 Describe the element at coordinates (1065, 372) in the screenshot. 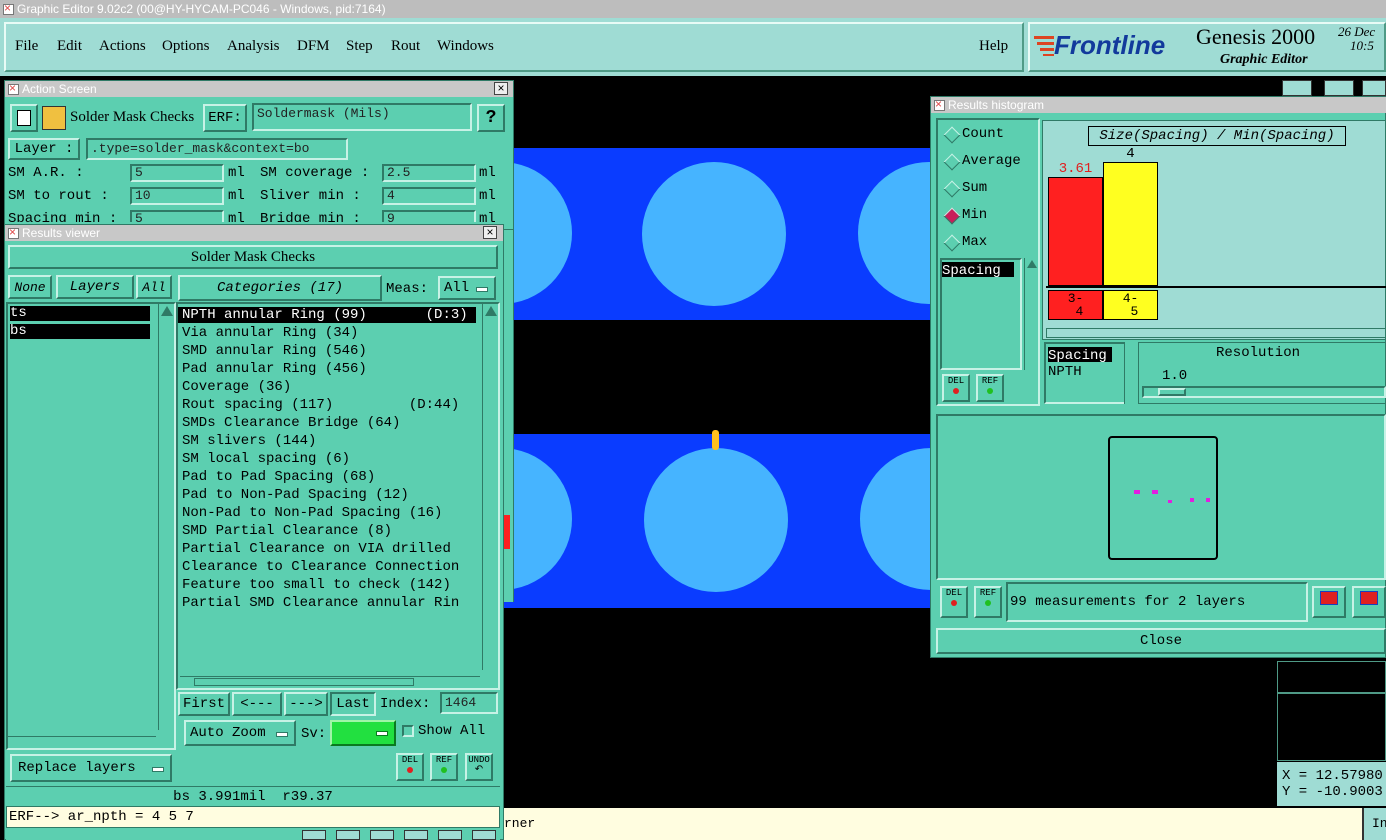

I see `histogram-bottom-item: NPTH` at that location.